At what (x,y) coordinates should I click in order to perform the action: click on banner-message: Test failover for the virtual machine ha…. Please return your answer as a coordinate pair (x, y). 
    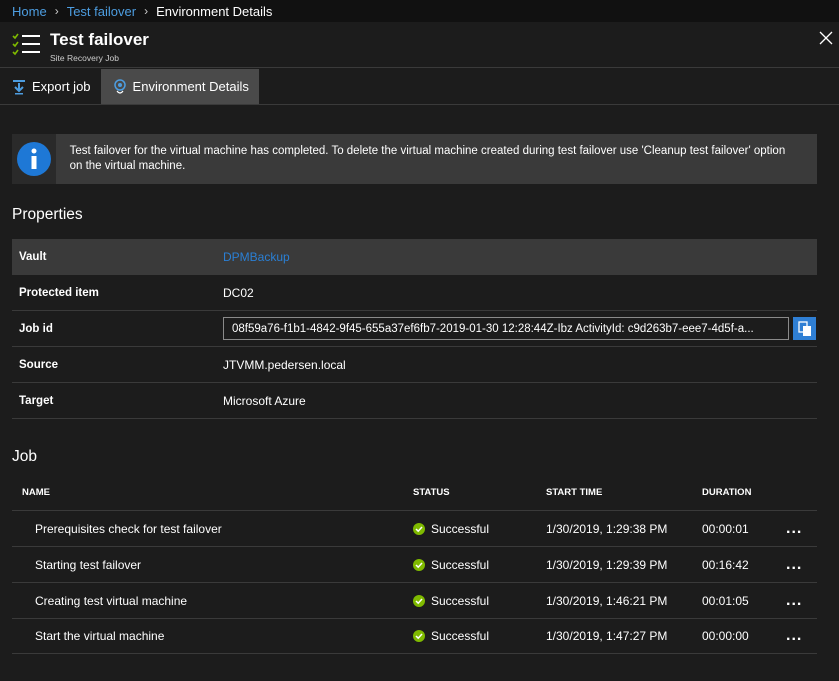
    Looking at the image, I should click on (427, 158).